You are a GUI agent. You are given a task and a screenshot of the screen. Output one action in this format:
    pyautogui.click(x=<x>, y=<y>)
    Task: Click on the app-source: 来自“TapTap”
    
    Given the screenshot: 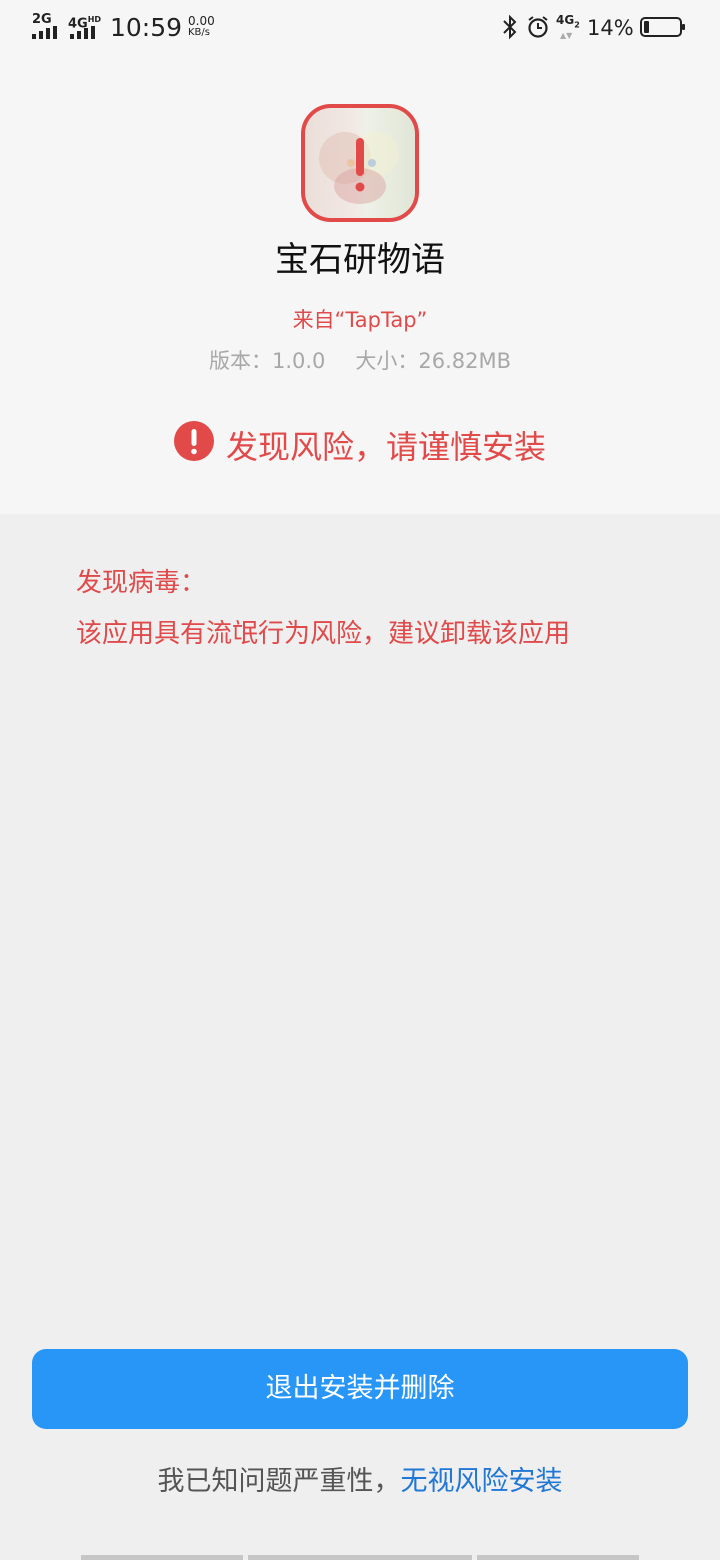 What is the action you would take?
    pyautogui.click(x=360, y=320)
    